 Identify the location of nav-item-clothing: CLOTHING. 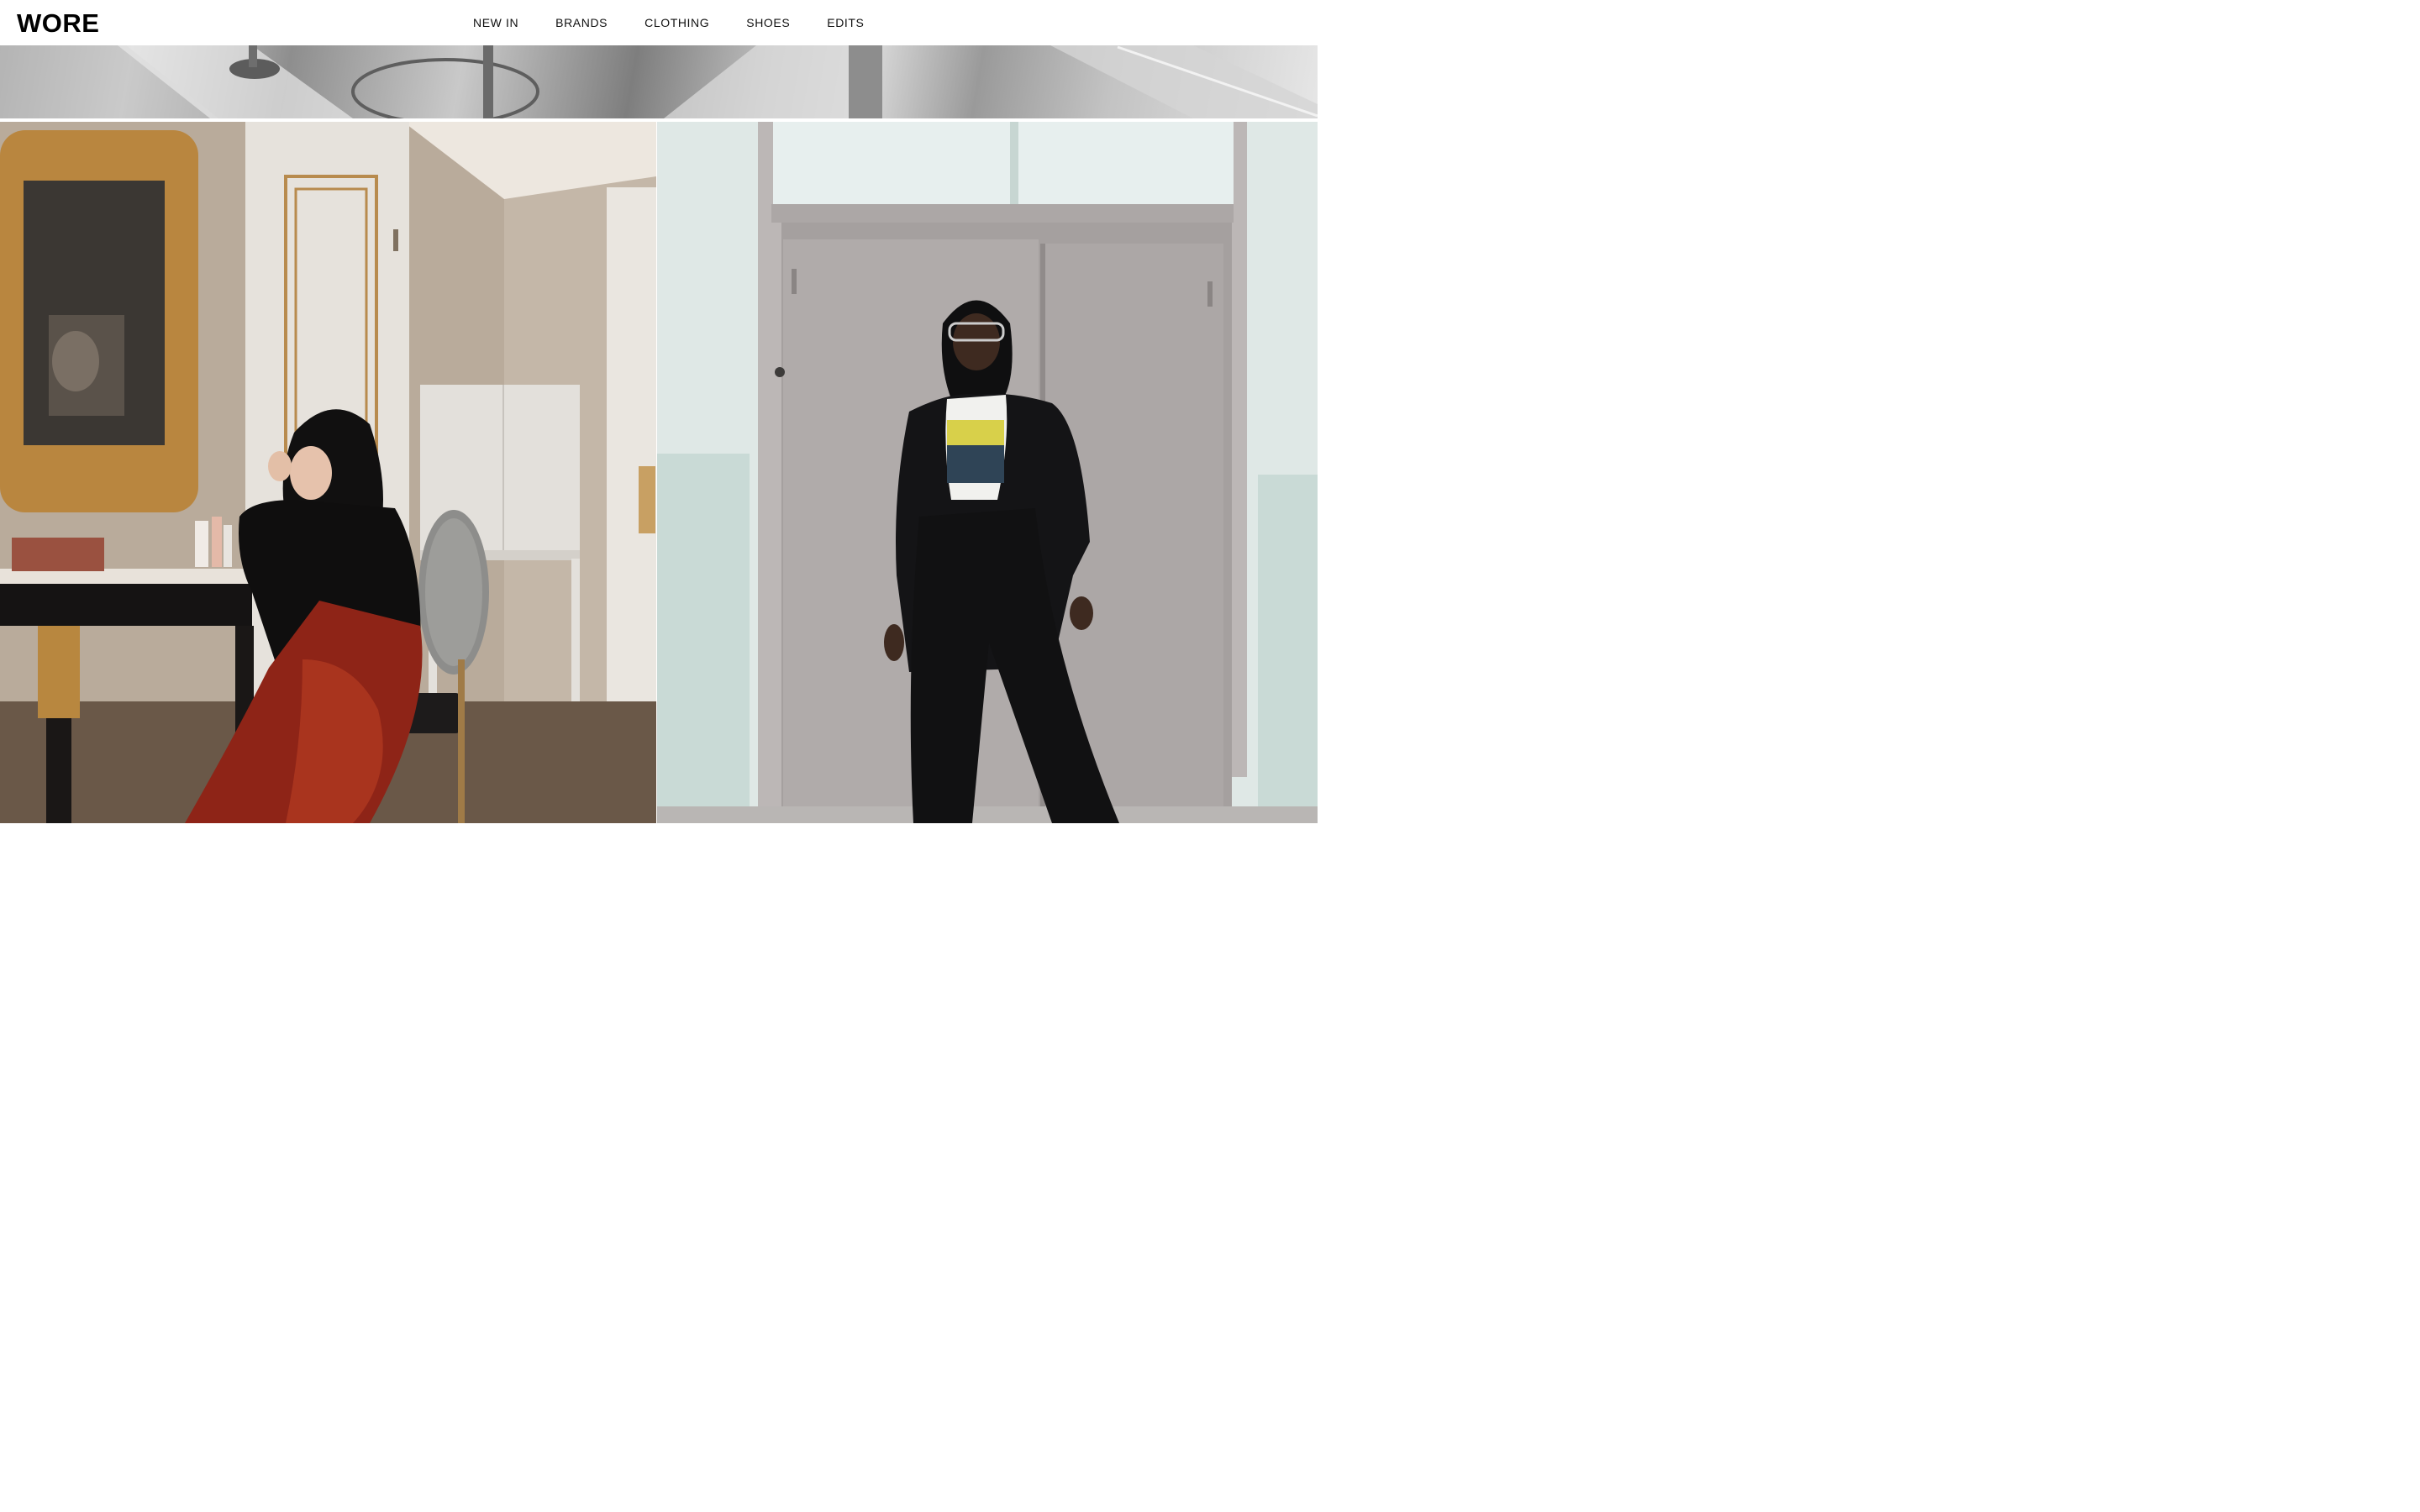
(676, 22).